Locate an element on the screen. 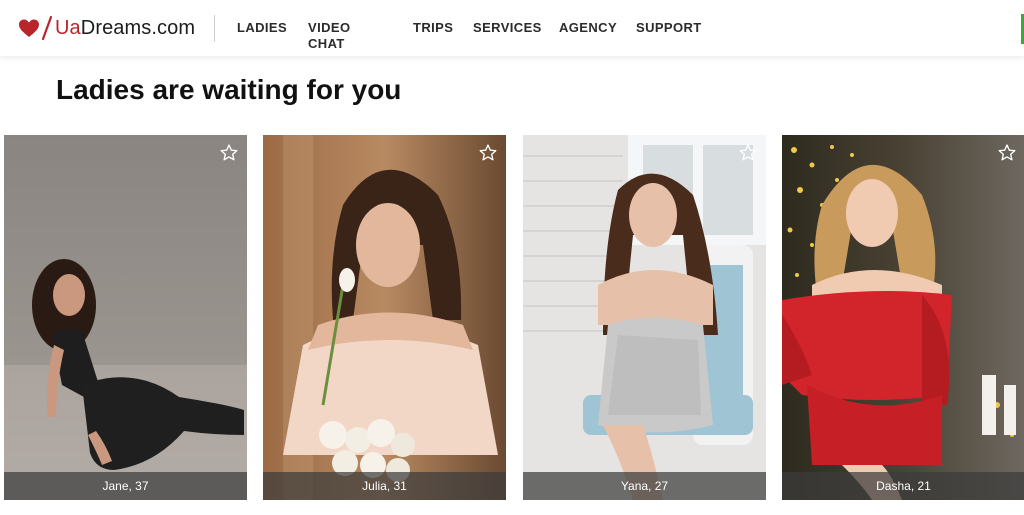 The width and height of the screenshot is (1024, 515). site-logo: UaDreams.com is located at coordinates (106, 28).